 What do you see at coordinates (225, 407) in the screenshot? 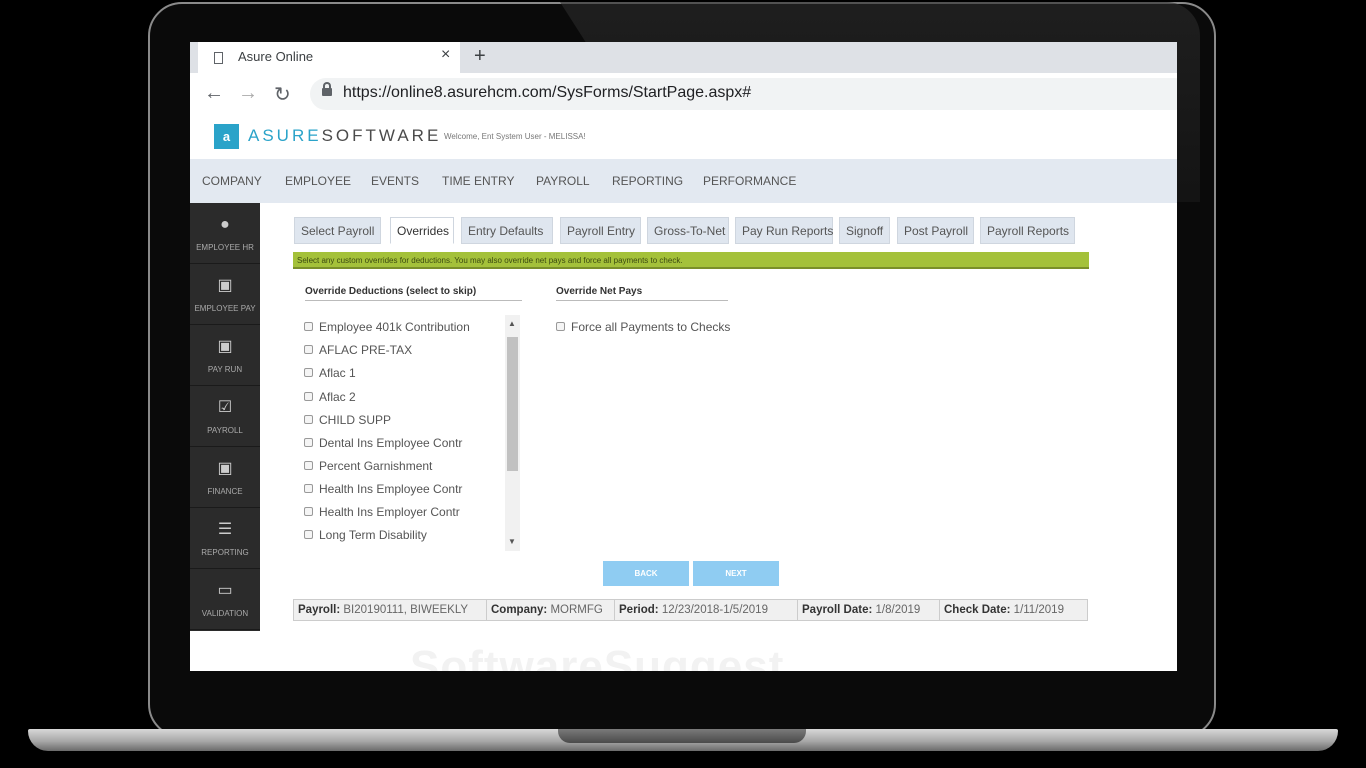
I see `checkbox-icon: ☑` at bounding box center [225, 407].